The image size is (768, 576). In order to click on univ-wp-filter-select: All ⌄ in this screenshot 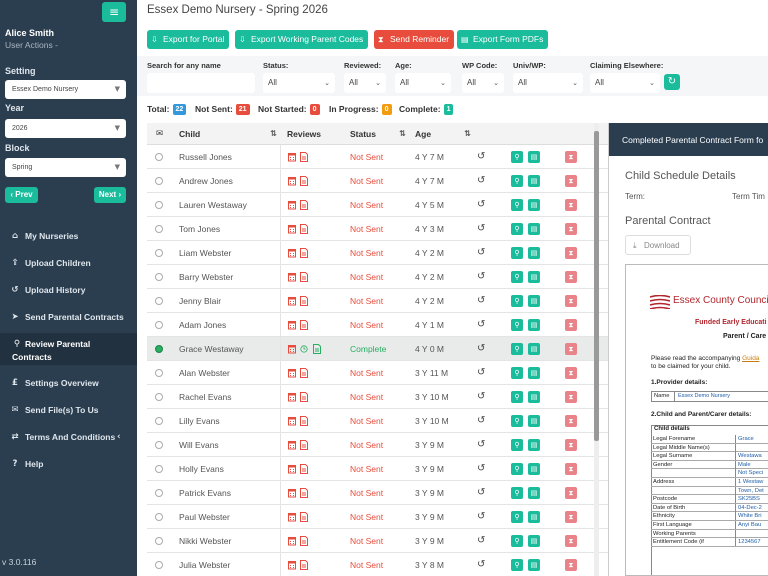, I will do `click(548, 83)`.